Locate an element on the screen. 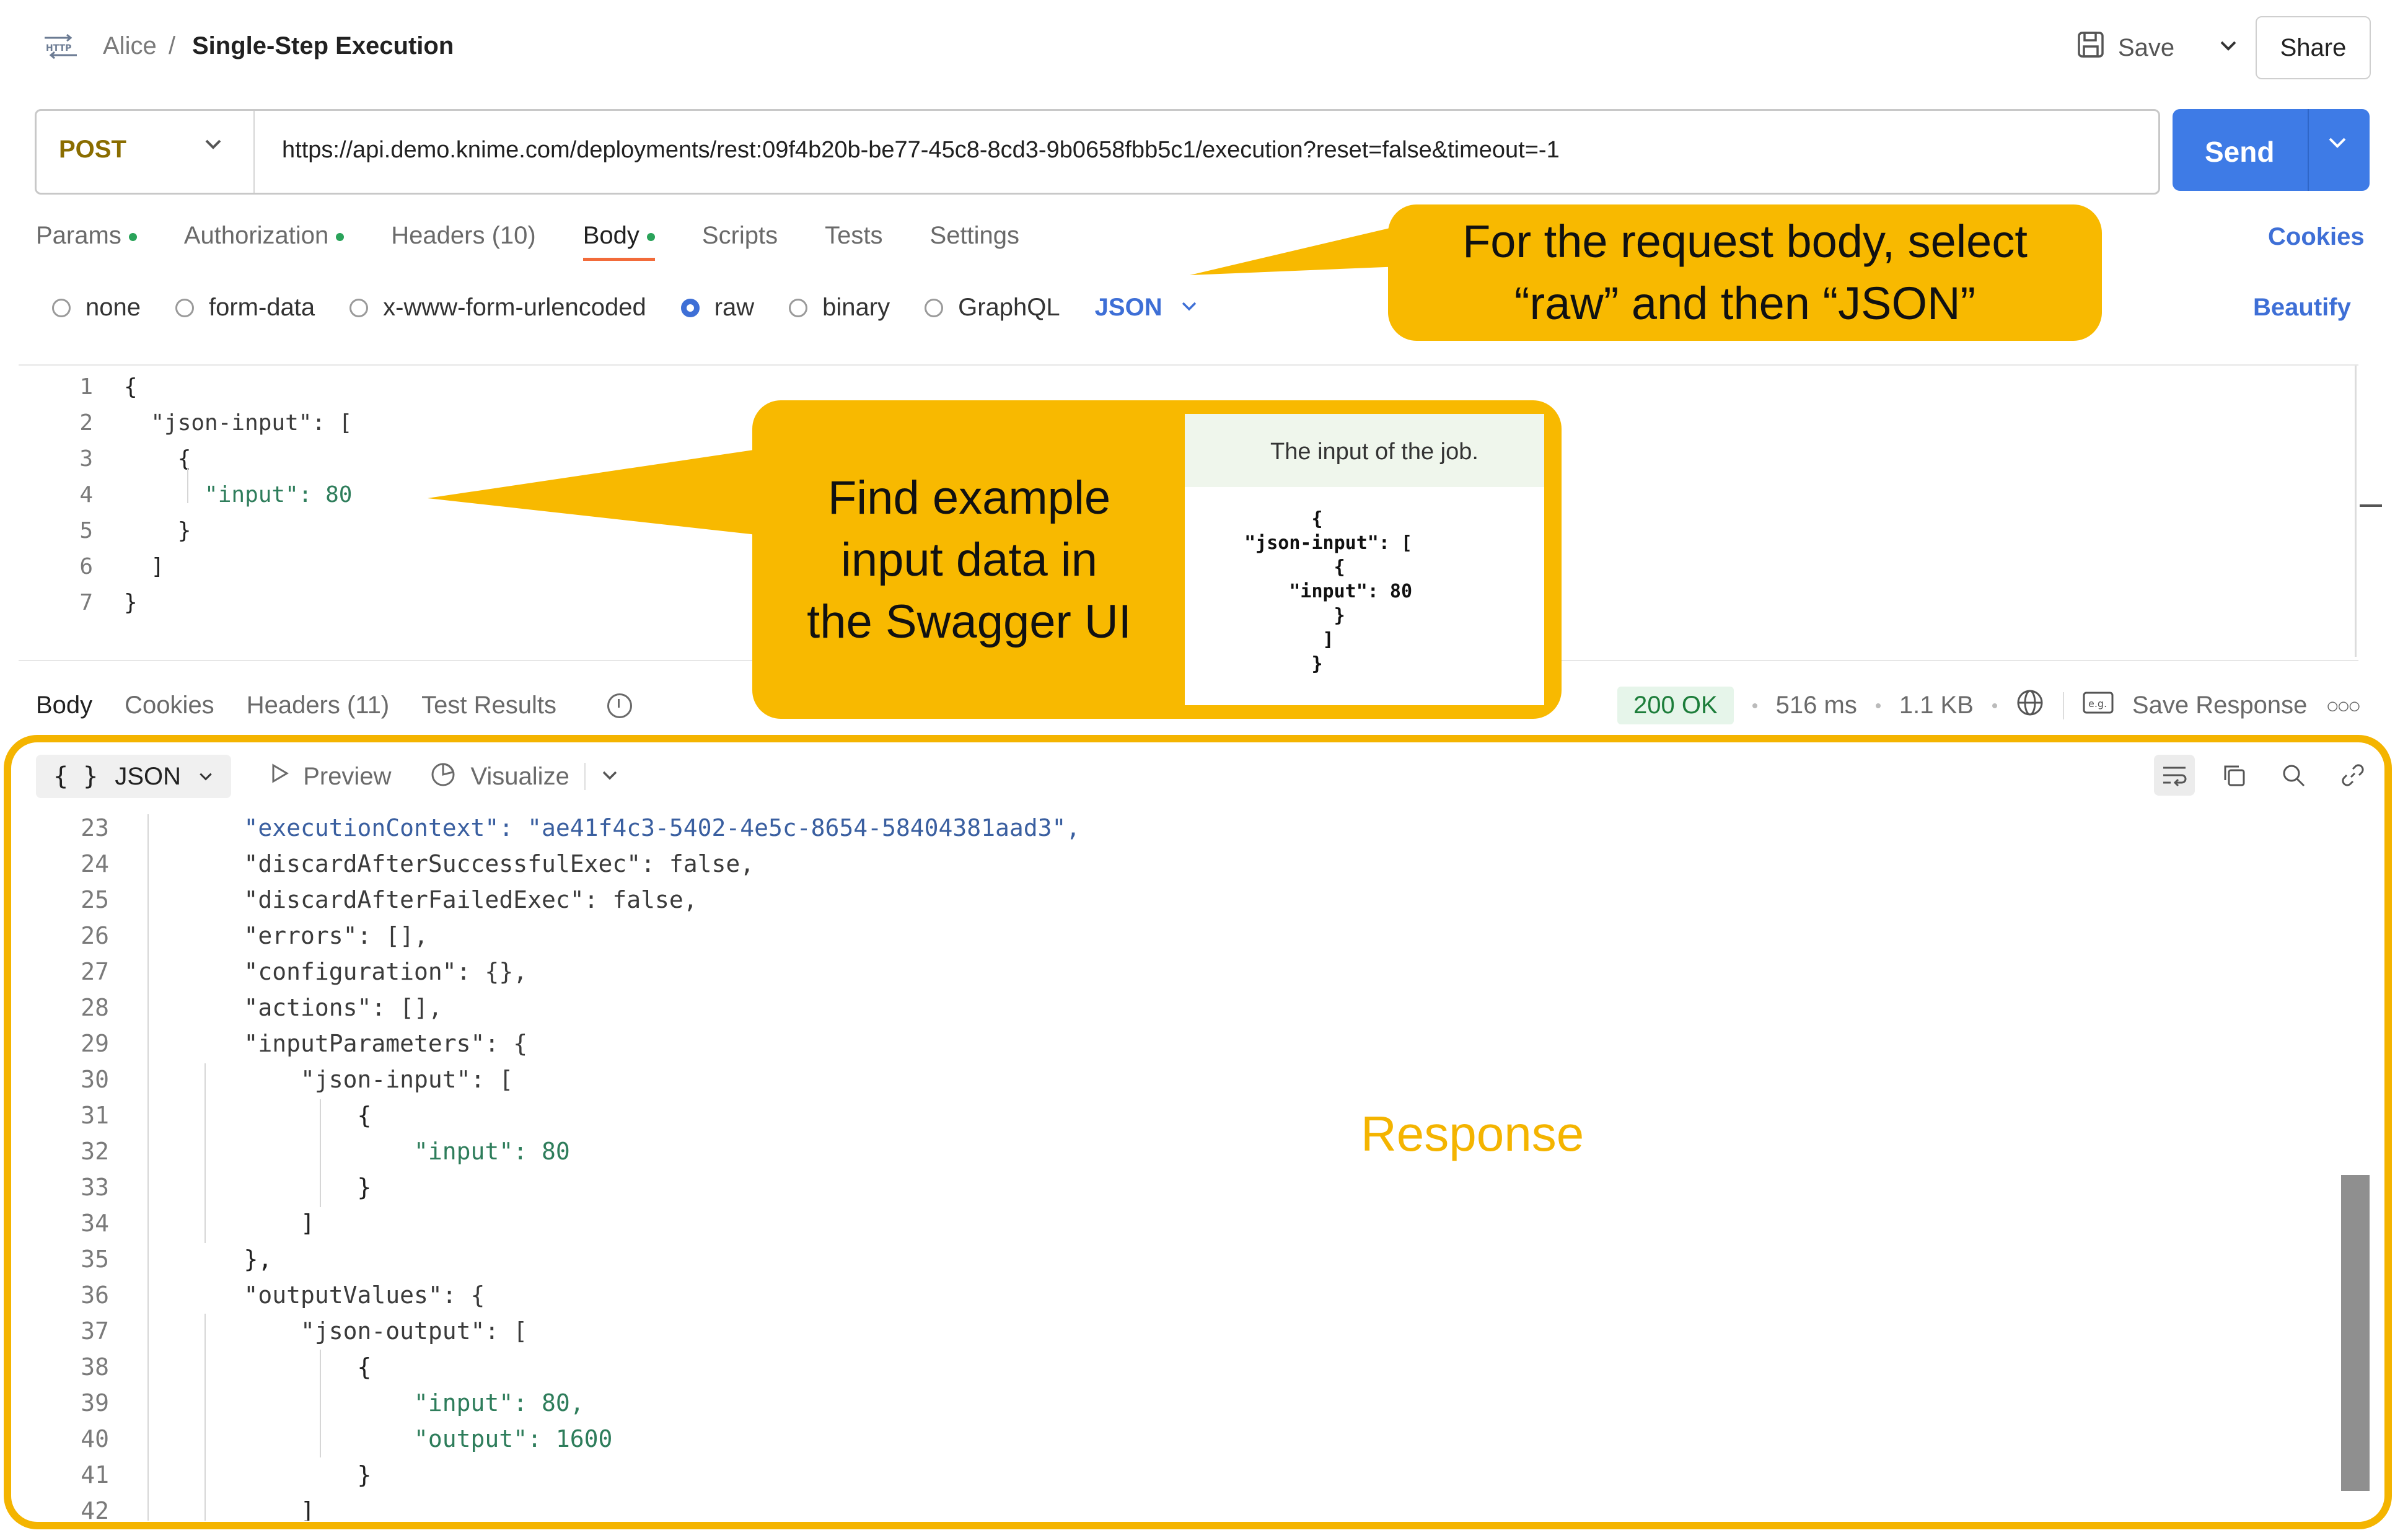  code-line: 24 "discardAfterSuccessfulExec": false, is located at coordinates (418, 864).